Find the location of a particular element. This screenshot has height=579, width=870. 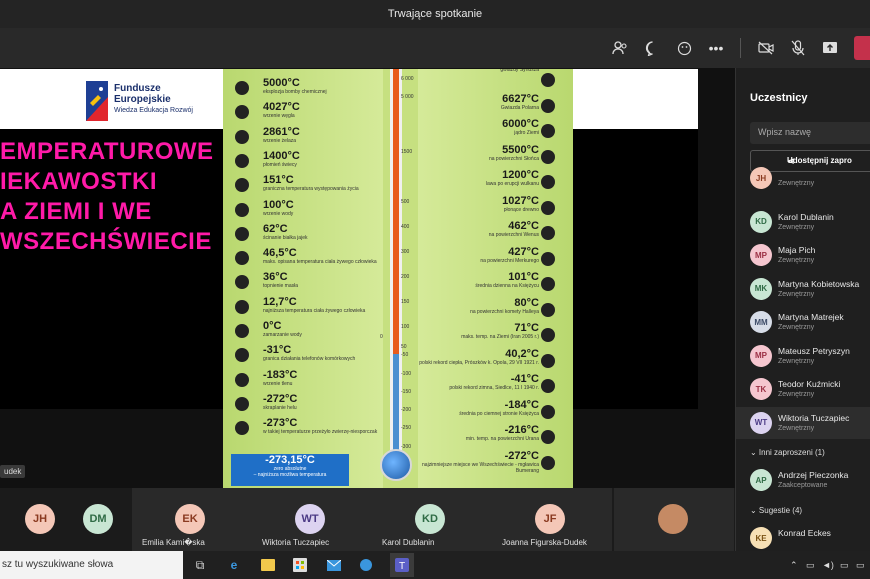

tray-network-icon: ▭ is located at coordinates (810, 565).